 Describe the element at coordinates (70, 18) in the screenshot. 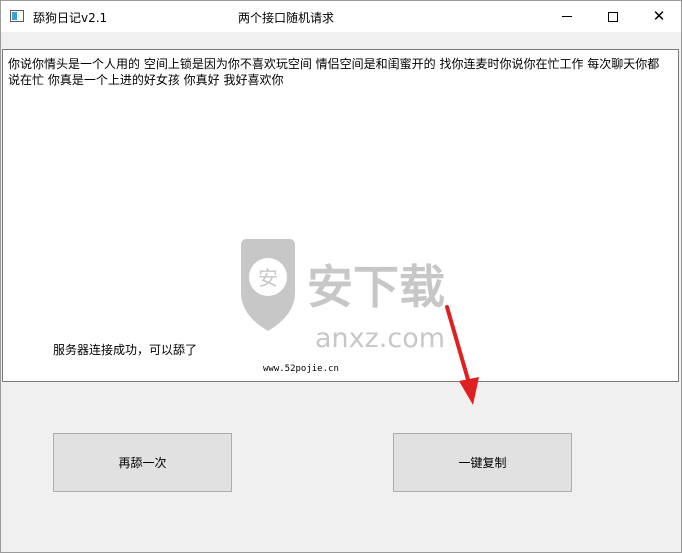

I see `window-title: 舔狗日记v2.1` at that location.